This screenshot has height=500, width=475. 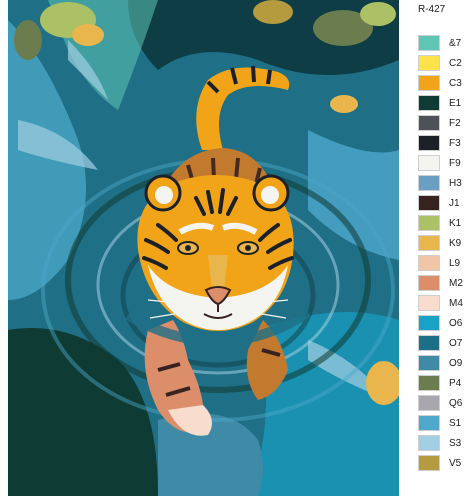 I want to click on palette-entry: P4, so click(x=445, y=383).